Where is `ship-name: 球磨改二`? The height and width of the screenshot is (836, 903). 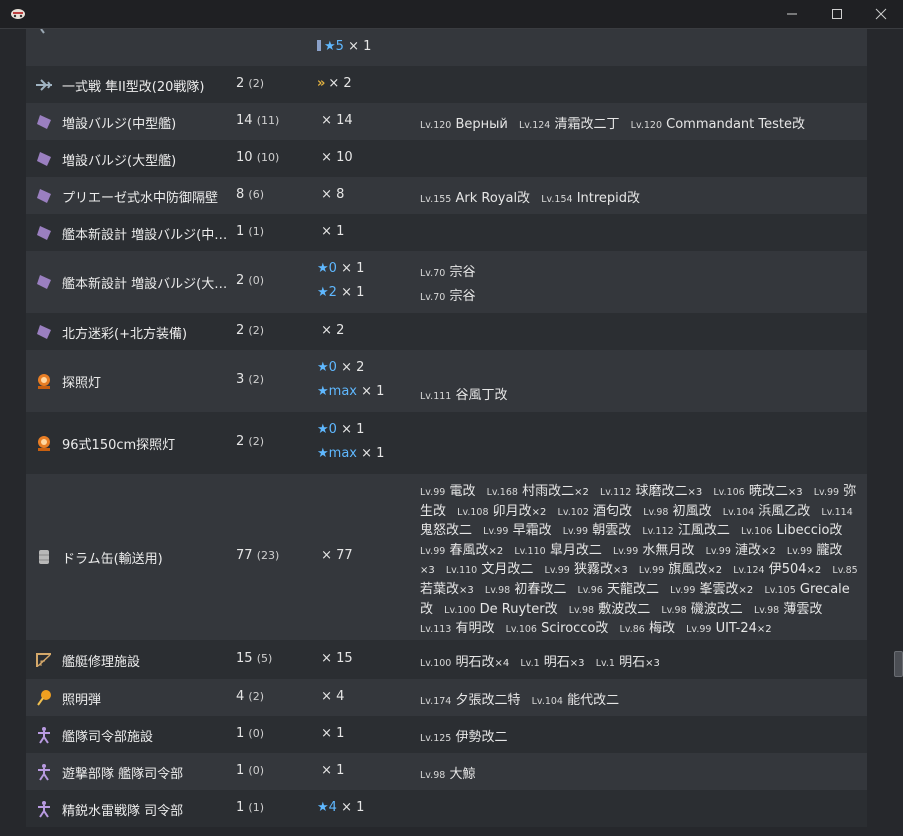 ship-name: 球磨改二 is located at coordinates (661, 491).